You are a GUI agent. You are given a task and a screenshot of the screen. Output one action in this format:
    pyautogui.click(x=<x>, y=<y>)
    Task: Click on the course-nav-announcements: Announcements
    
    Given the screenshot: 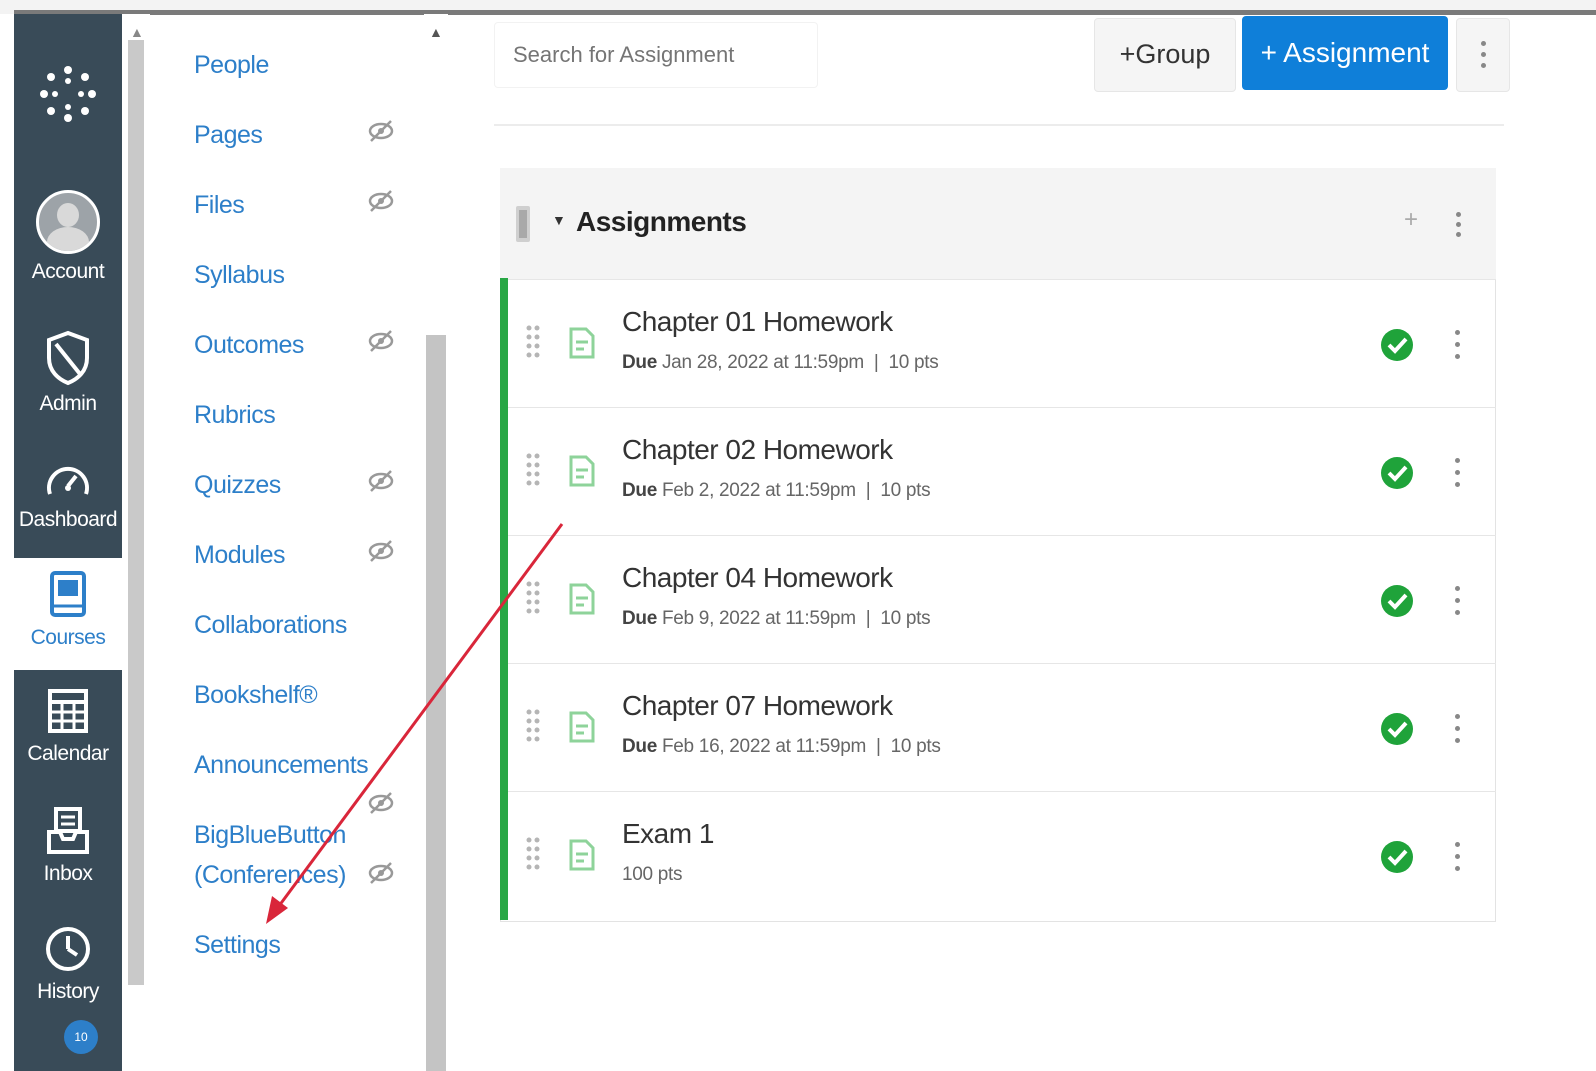 What is the action you would take?
    pyautogui.click(x=281, y=765)
    